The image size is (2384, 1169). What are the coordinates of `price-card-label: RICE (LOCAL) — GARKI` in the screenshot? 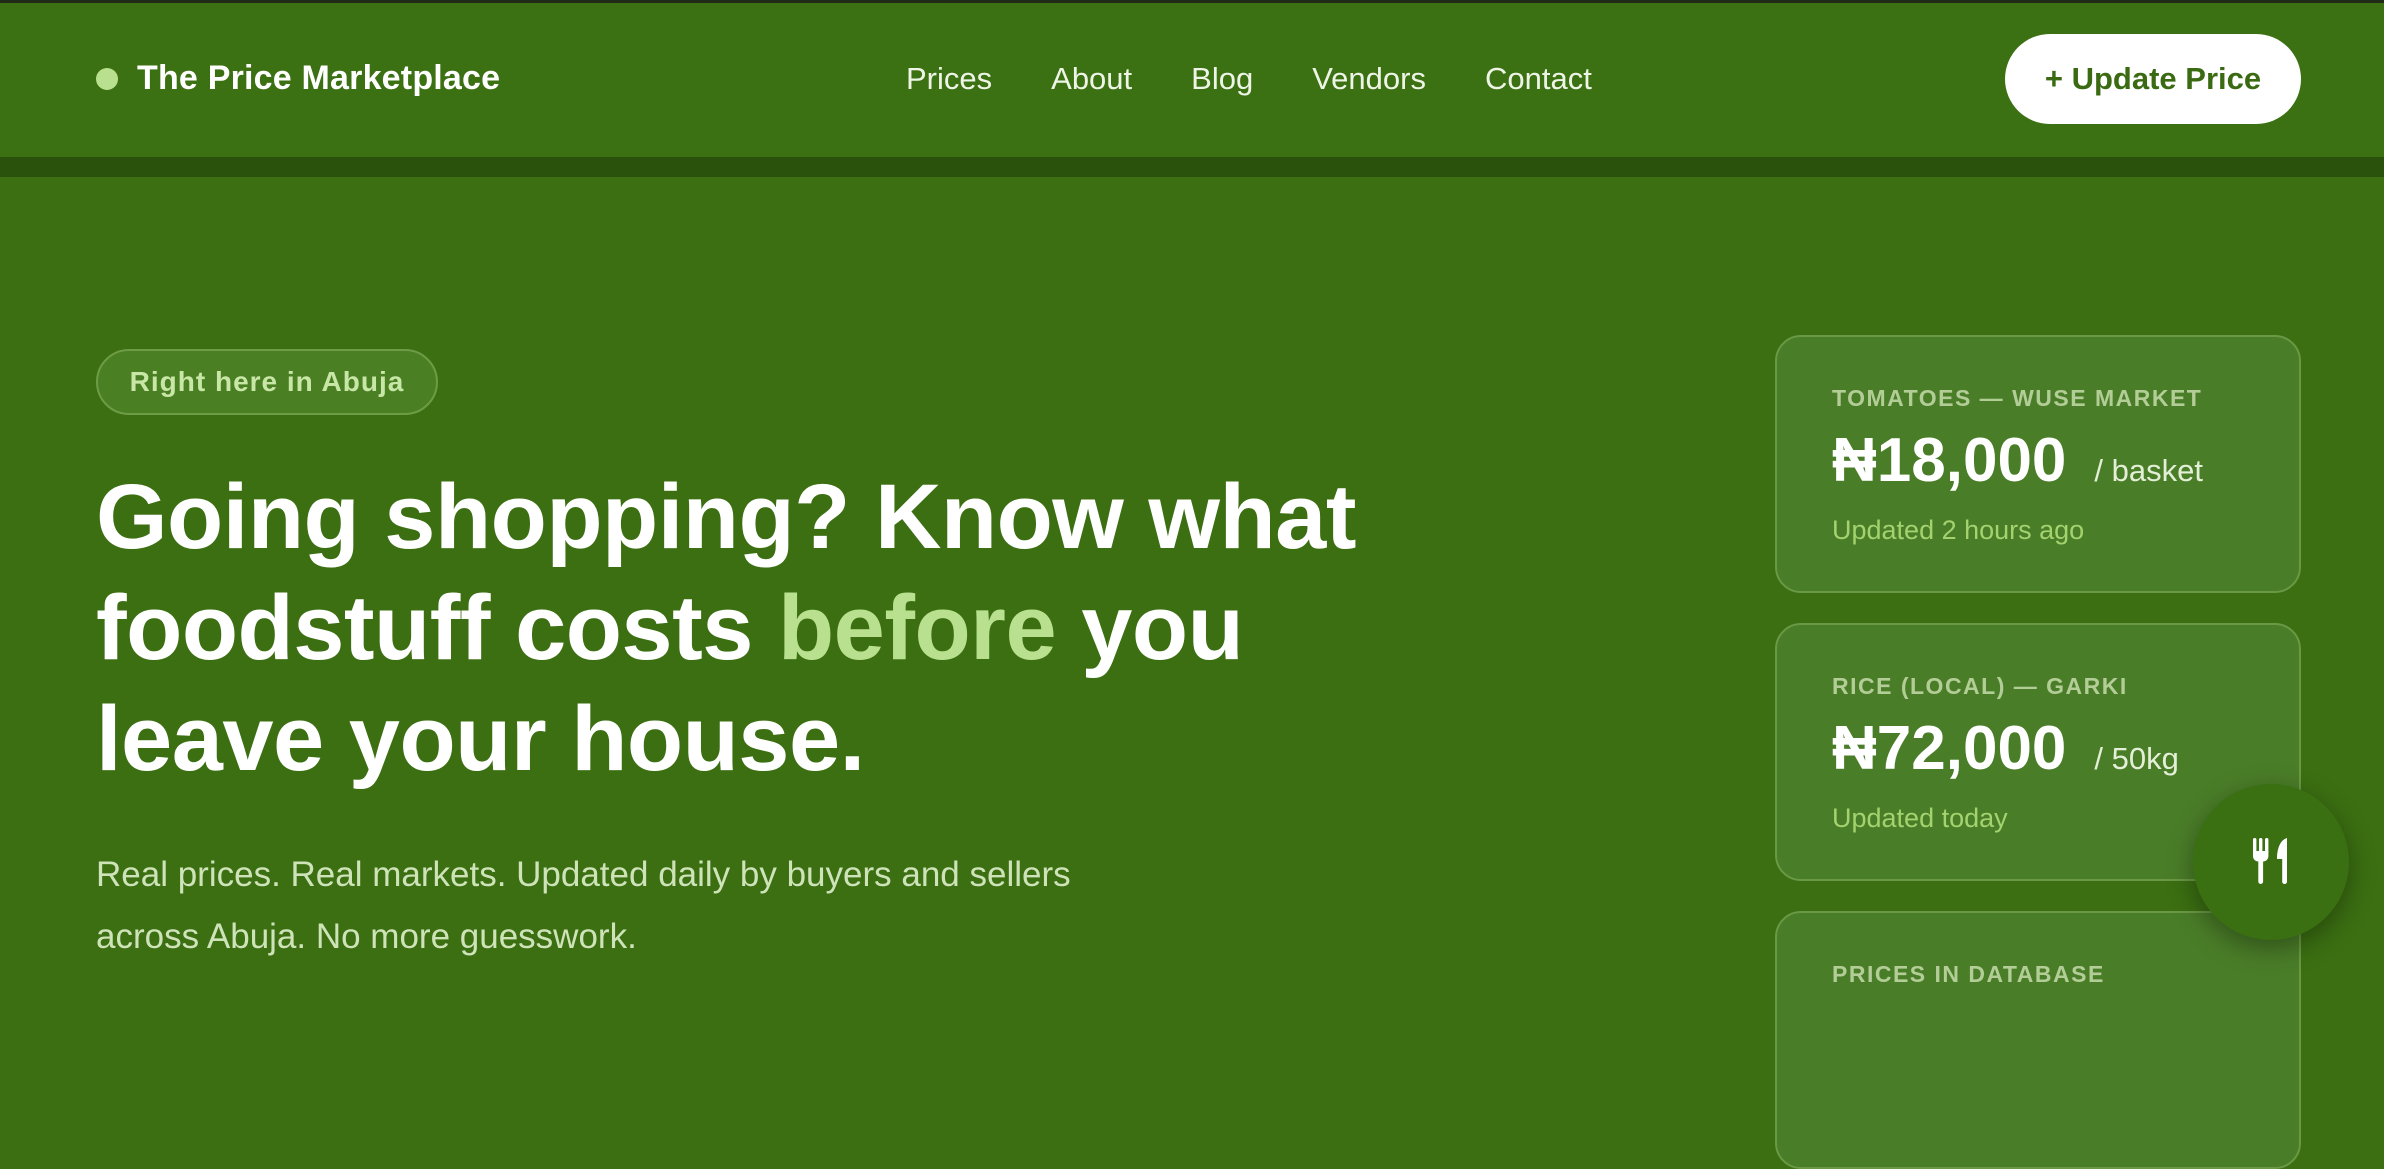 It's located at (1980, 686).